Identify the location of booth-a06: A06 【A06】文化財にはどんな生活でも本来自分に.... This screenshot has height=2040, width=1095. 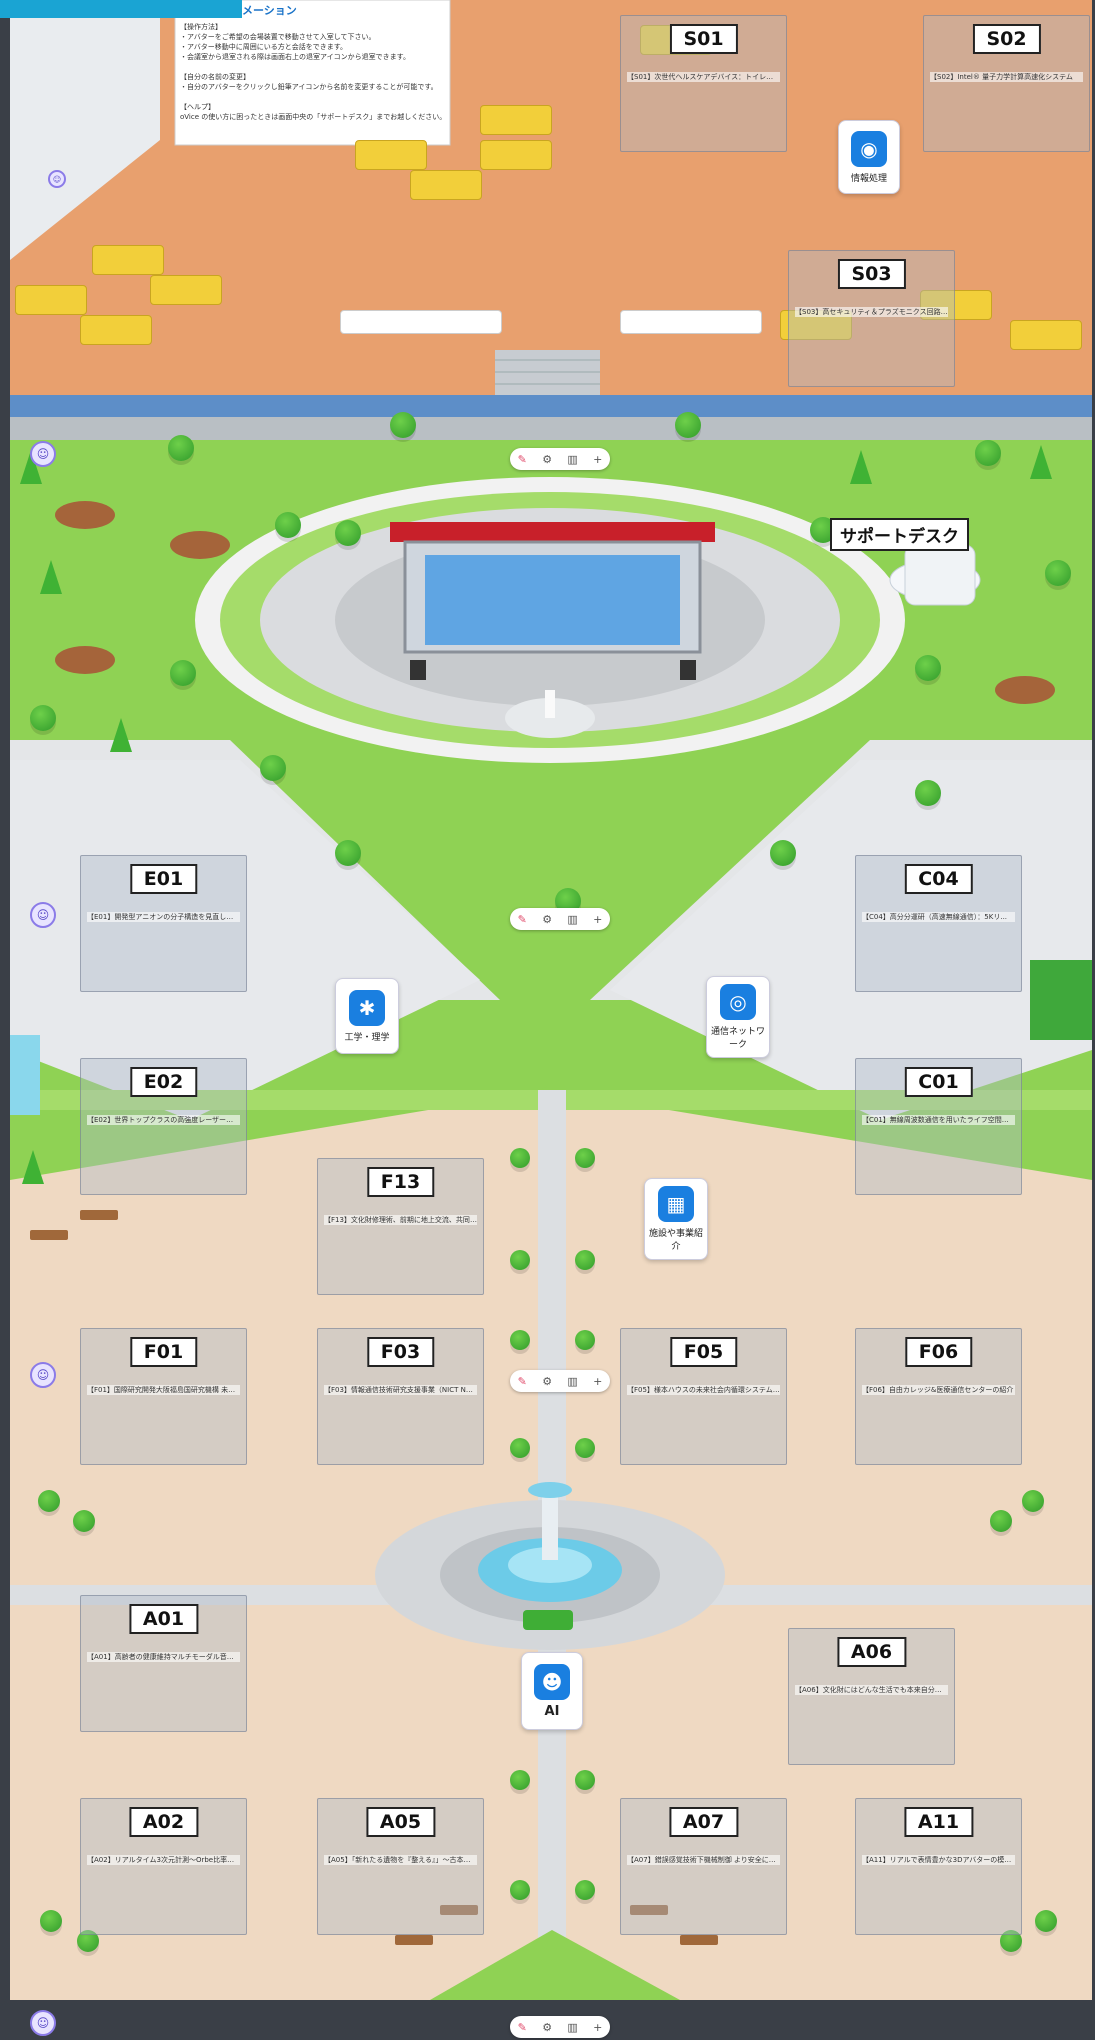
(871, 1696).